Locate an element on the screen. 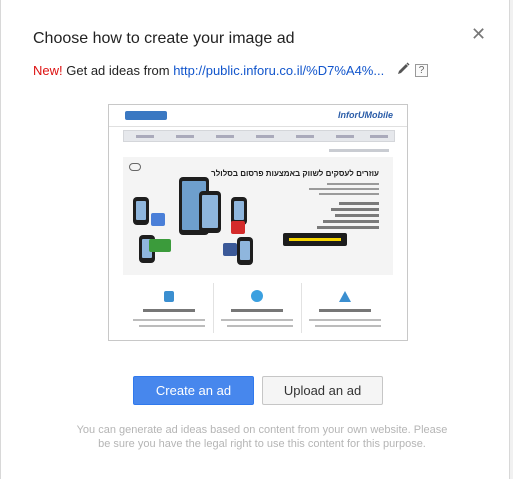  preview-nav is located at coordinates (259, 136).